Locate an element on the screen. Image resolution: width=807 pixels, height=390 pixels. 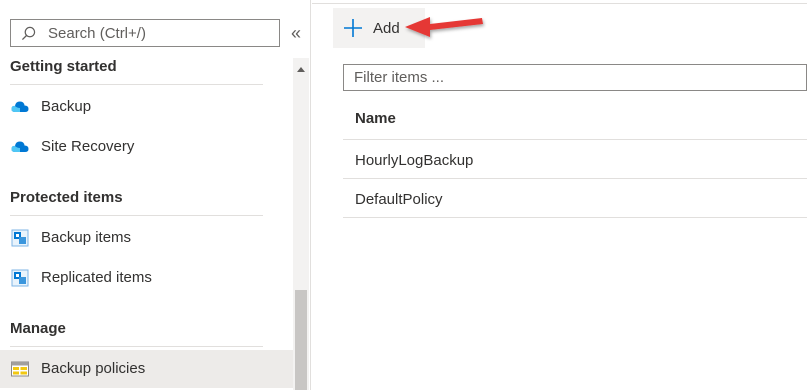
group-heading-protected-items: Protected items is located at coordinates (66, 197).